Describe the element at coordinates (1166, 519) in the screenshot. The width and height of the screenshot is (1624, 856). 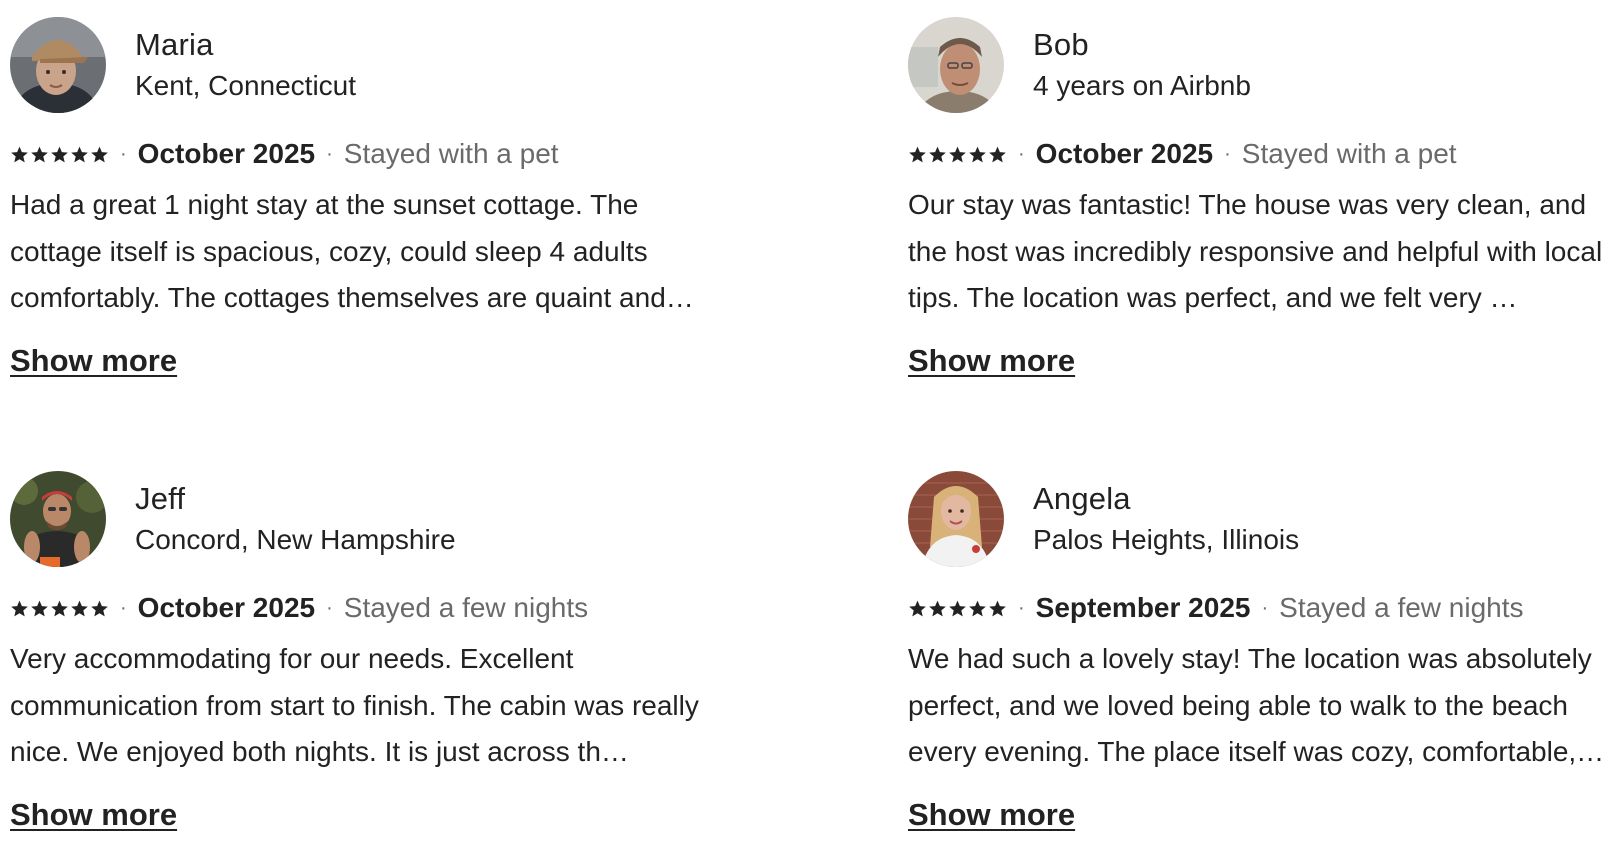
I see `reviewer-info: Angela Palos Heights, Illinois` at that location.